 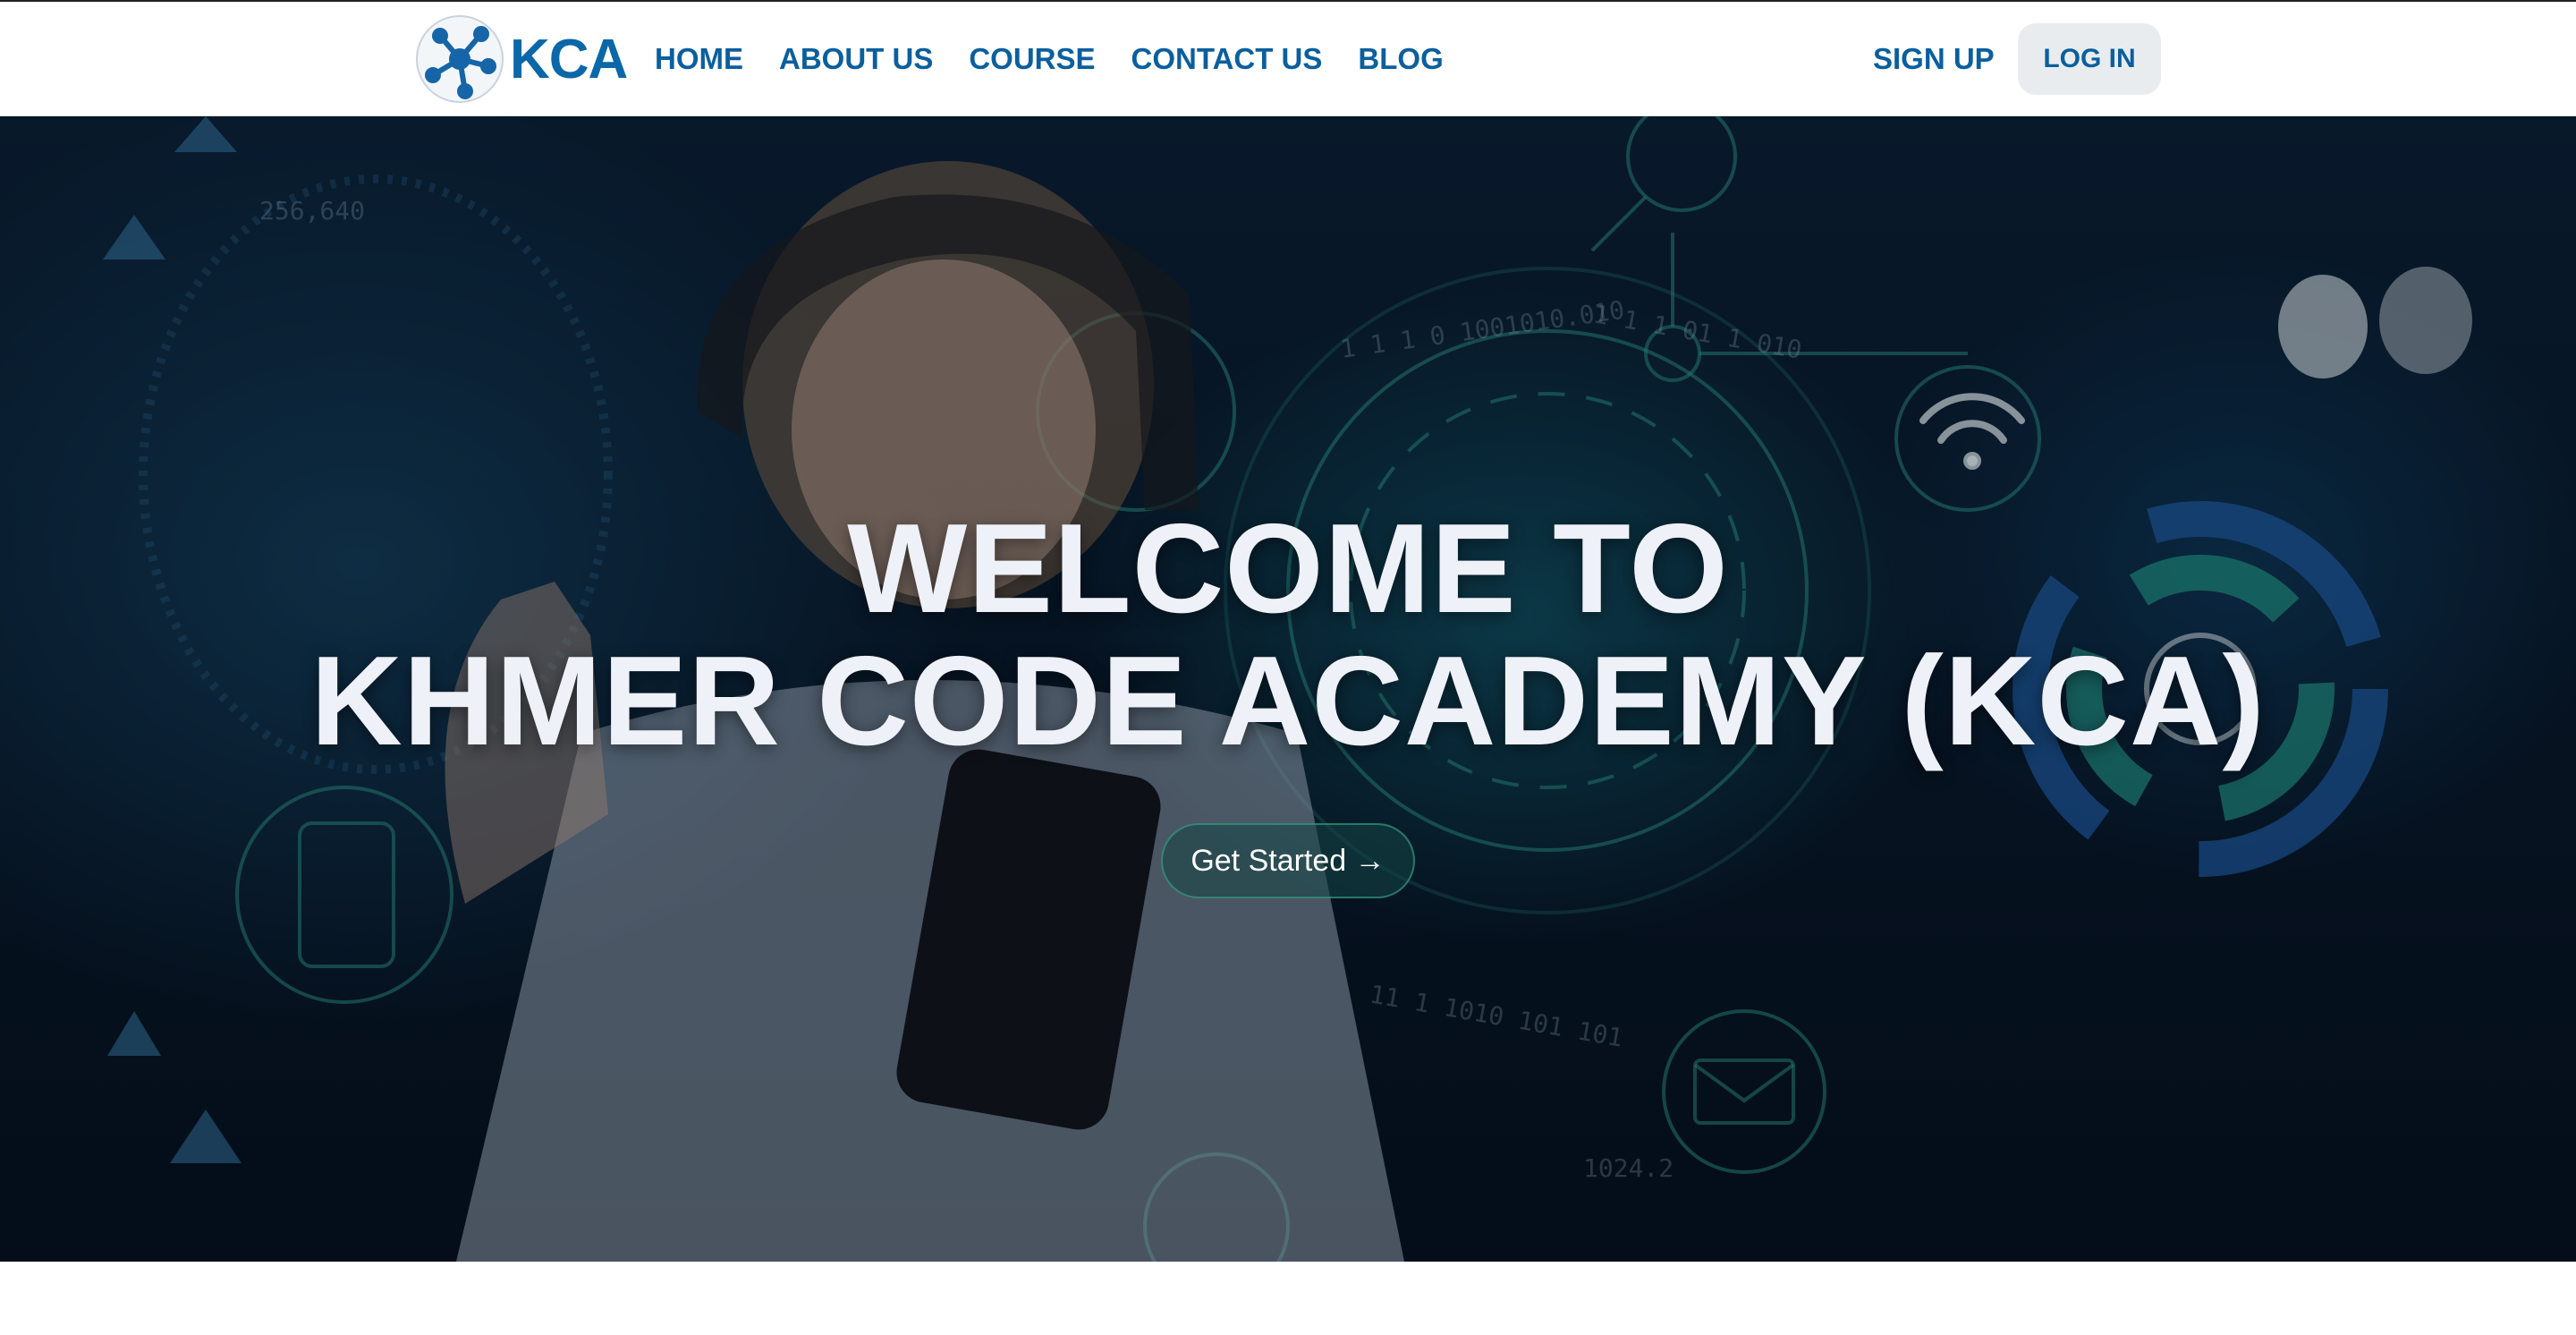 I want to click on brand-logo: KCA, so click(x=520, y=59).